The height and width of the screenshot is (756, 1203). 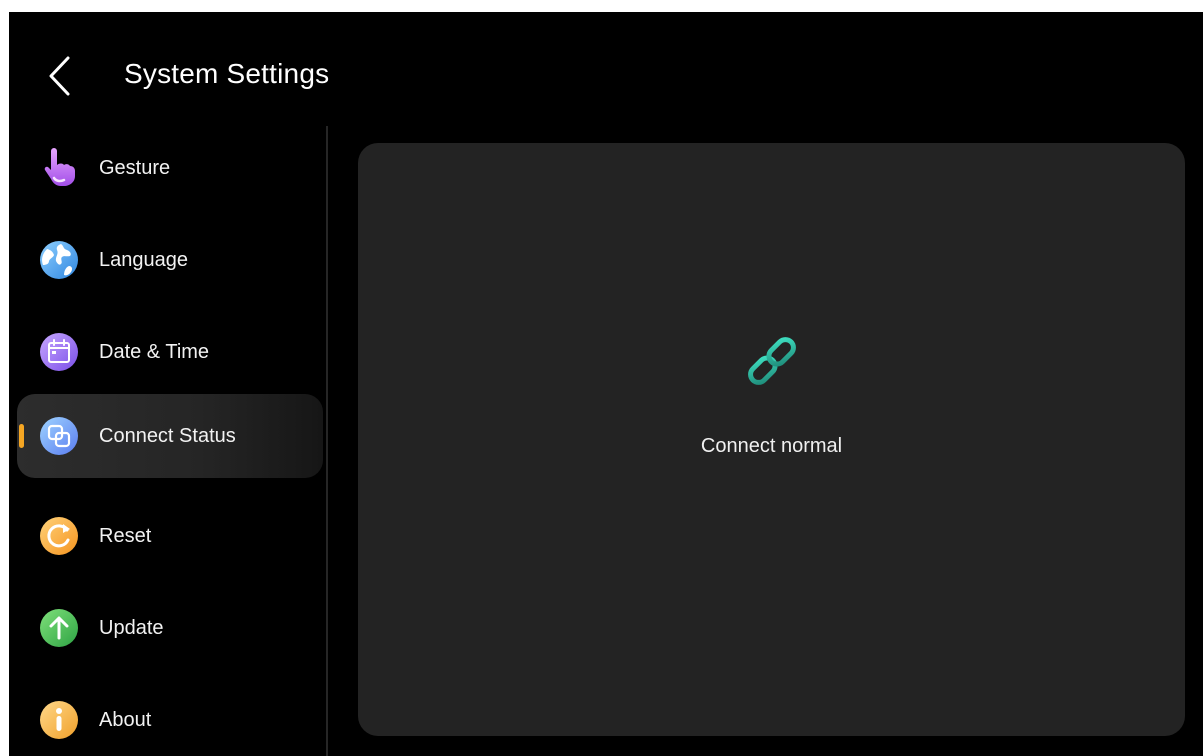 What do you see at coordinates (131, 628) in the screenshot?
I see `sidebar-item-label: Update` at bounding box center [131, 628].